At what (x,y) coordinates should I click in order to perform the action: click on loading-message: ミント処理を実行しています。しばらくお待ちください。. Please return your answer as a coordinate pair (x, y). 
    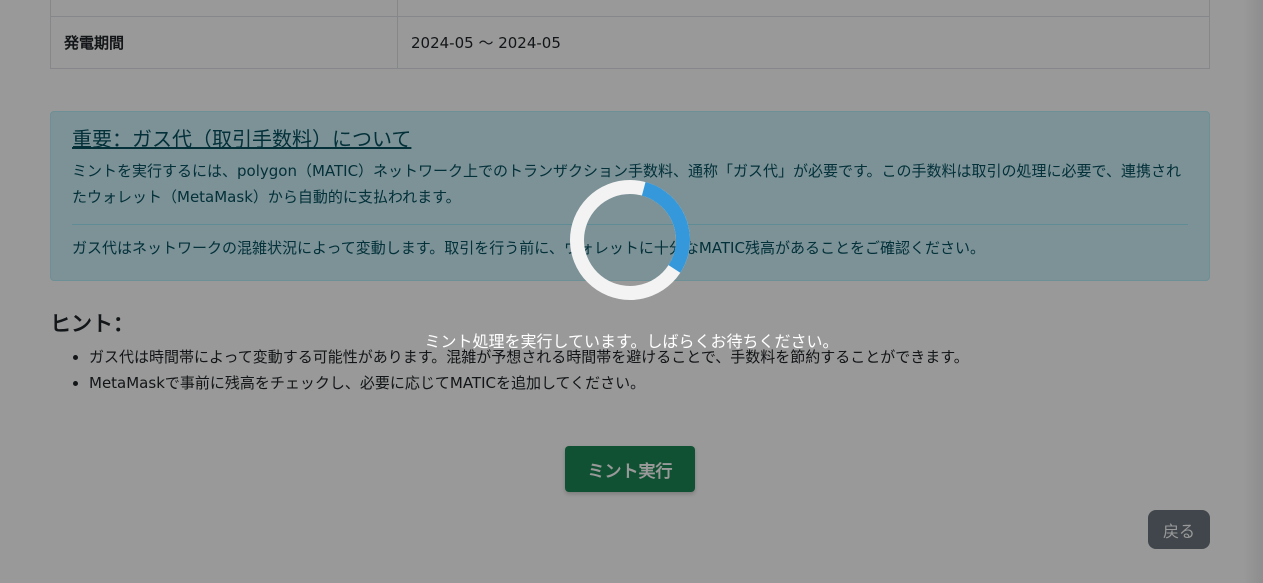
    Looking at the image, I should click on (631, 341).